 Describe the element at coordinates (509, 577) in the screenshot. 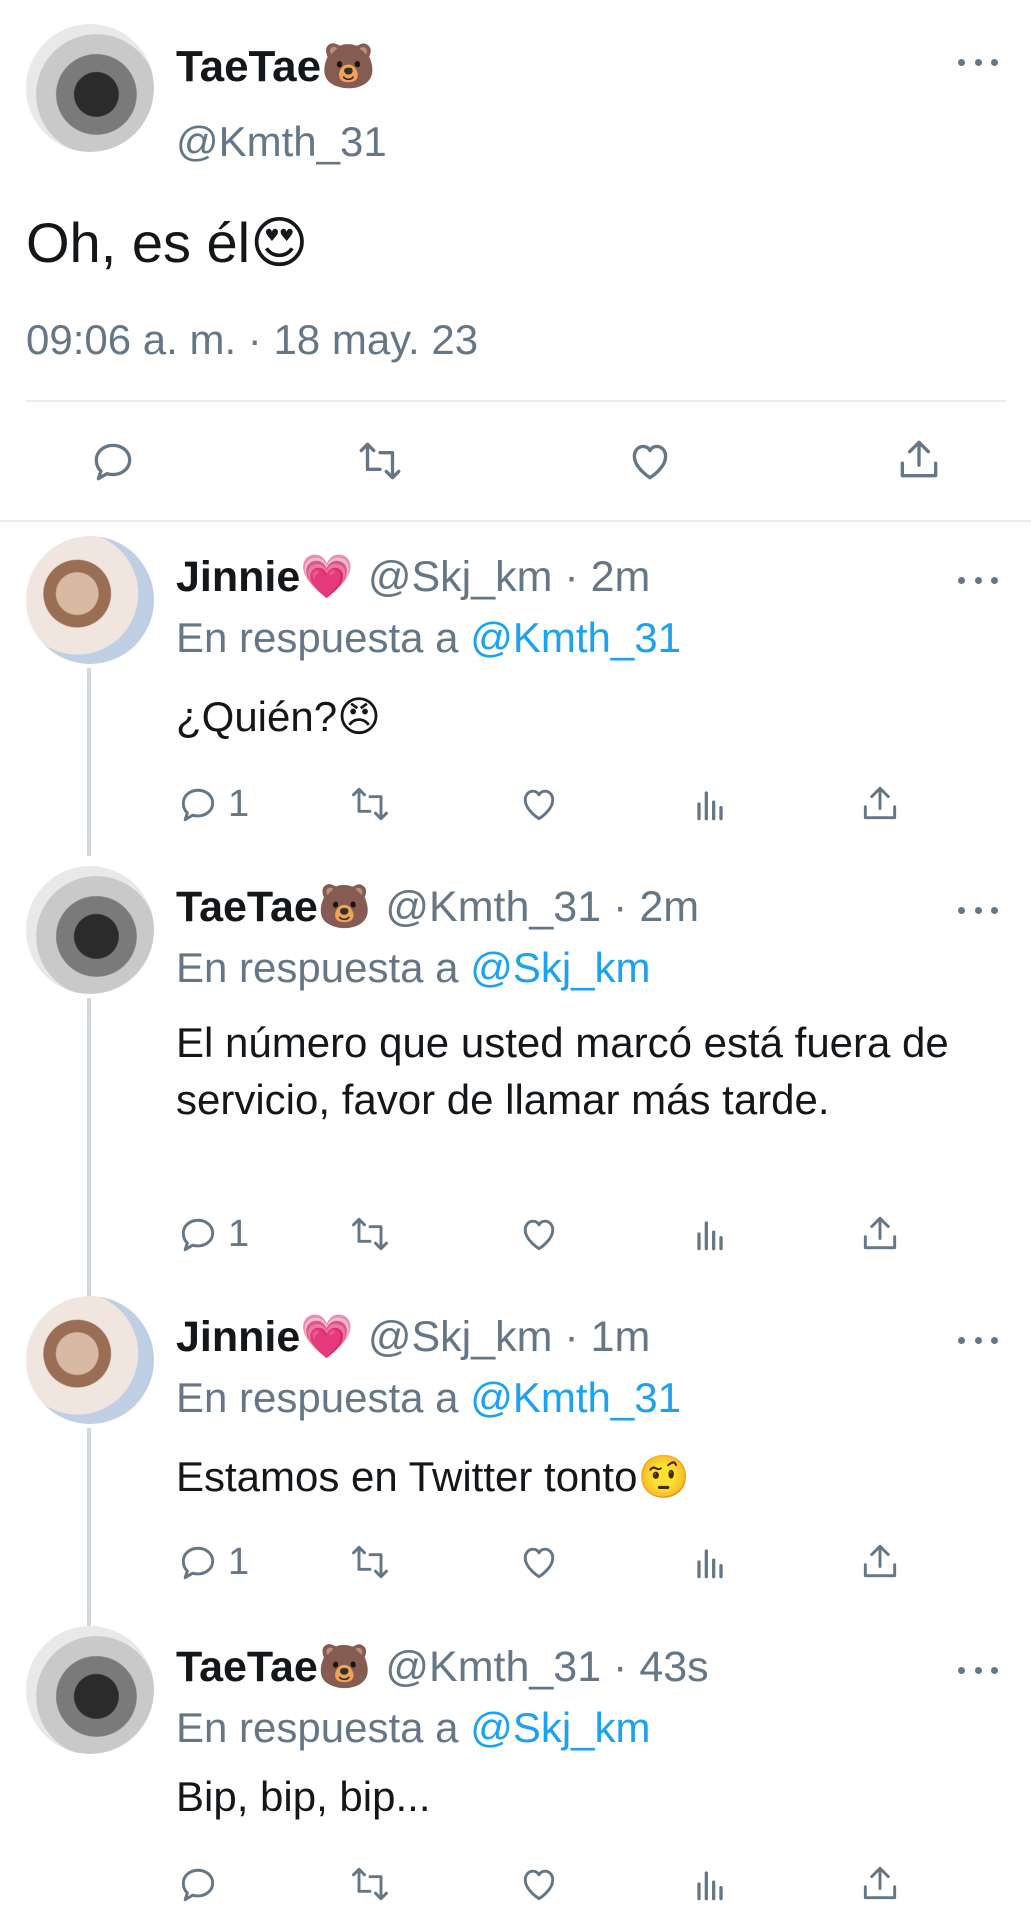

I see `author-handle-time: @Skj_km · 2m` at that location.